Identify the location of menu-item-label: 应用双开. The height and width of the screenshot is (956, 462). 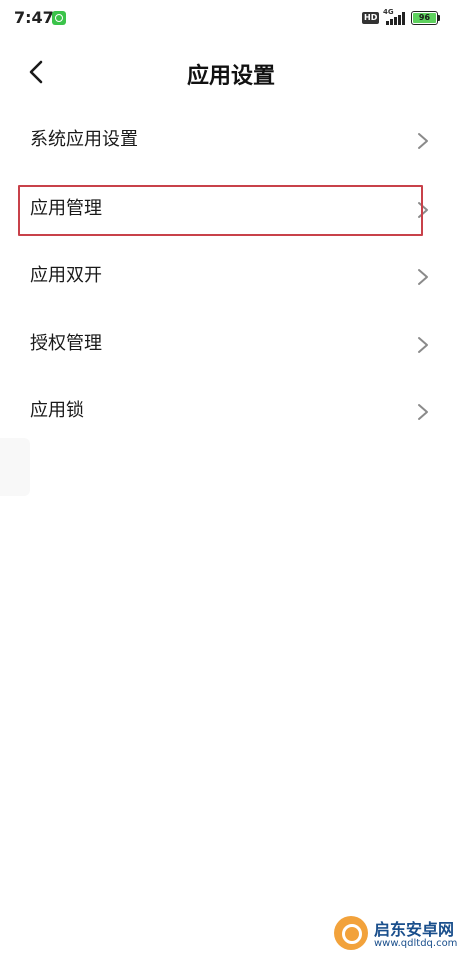
(66, 275).